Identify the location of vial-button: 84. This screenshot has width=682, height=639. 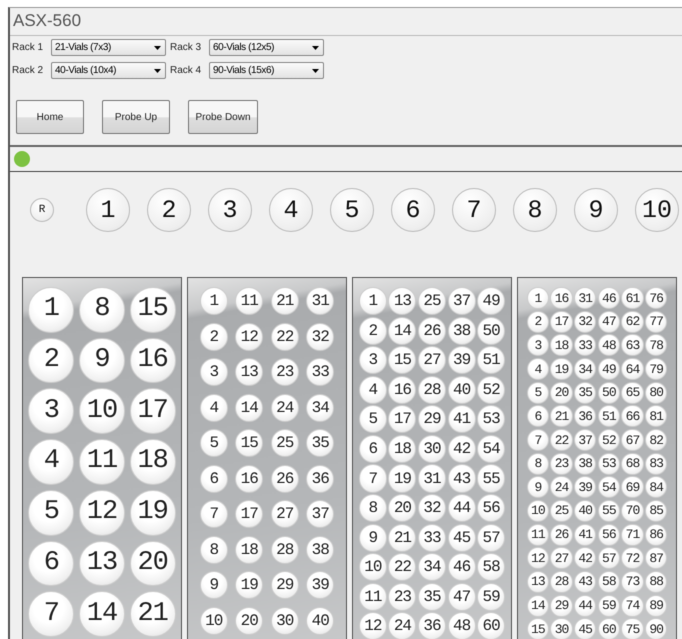
(656, 487).